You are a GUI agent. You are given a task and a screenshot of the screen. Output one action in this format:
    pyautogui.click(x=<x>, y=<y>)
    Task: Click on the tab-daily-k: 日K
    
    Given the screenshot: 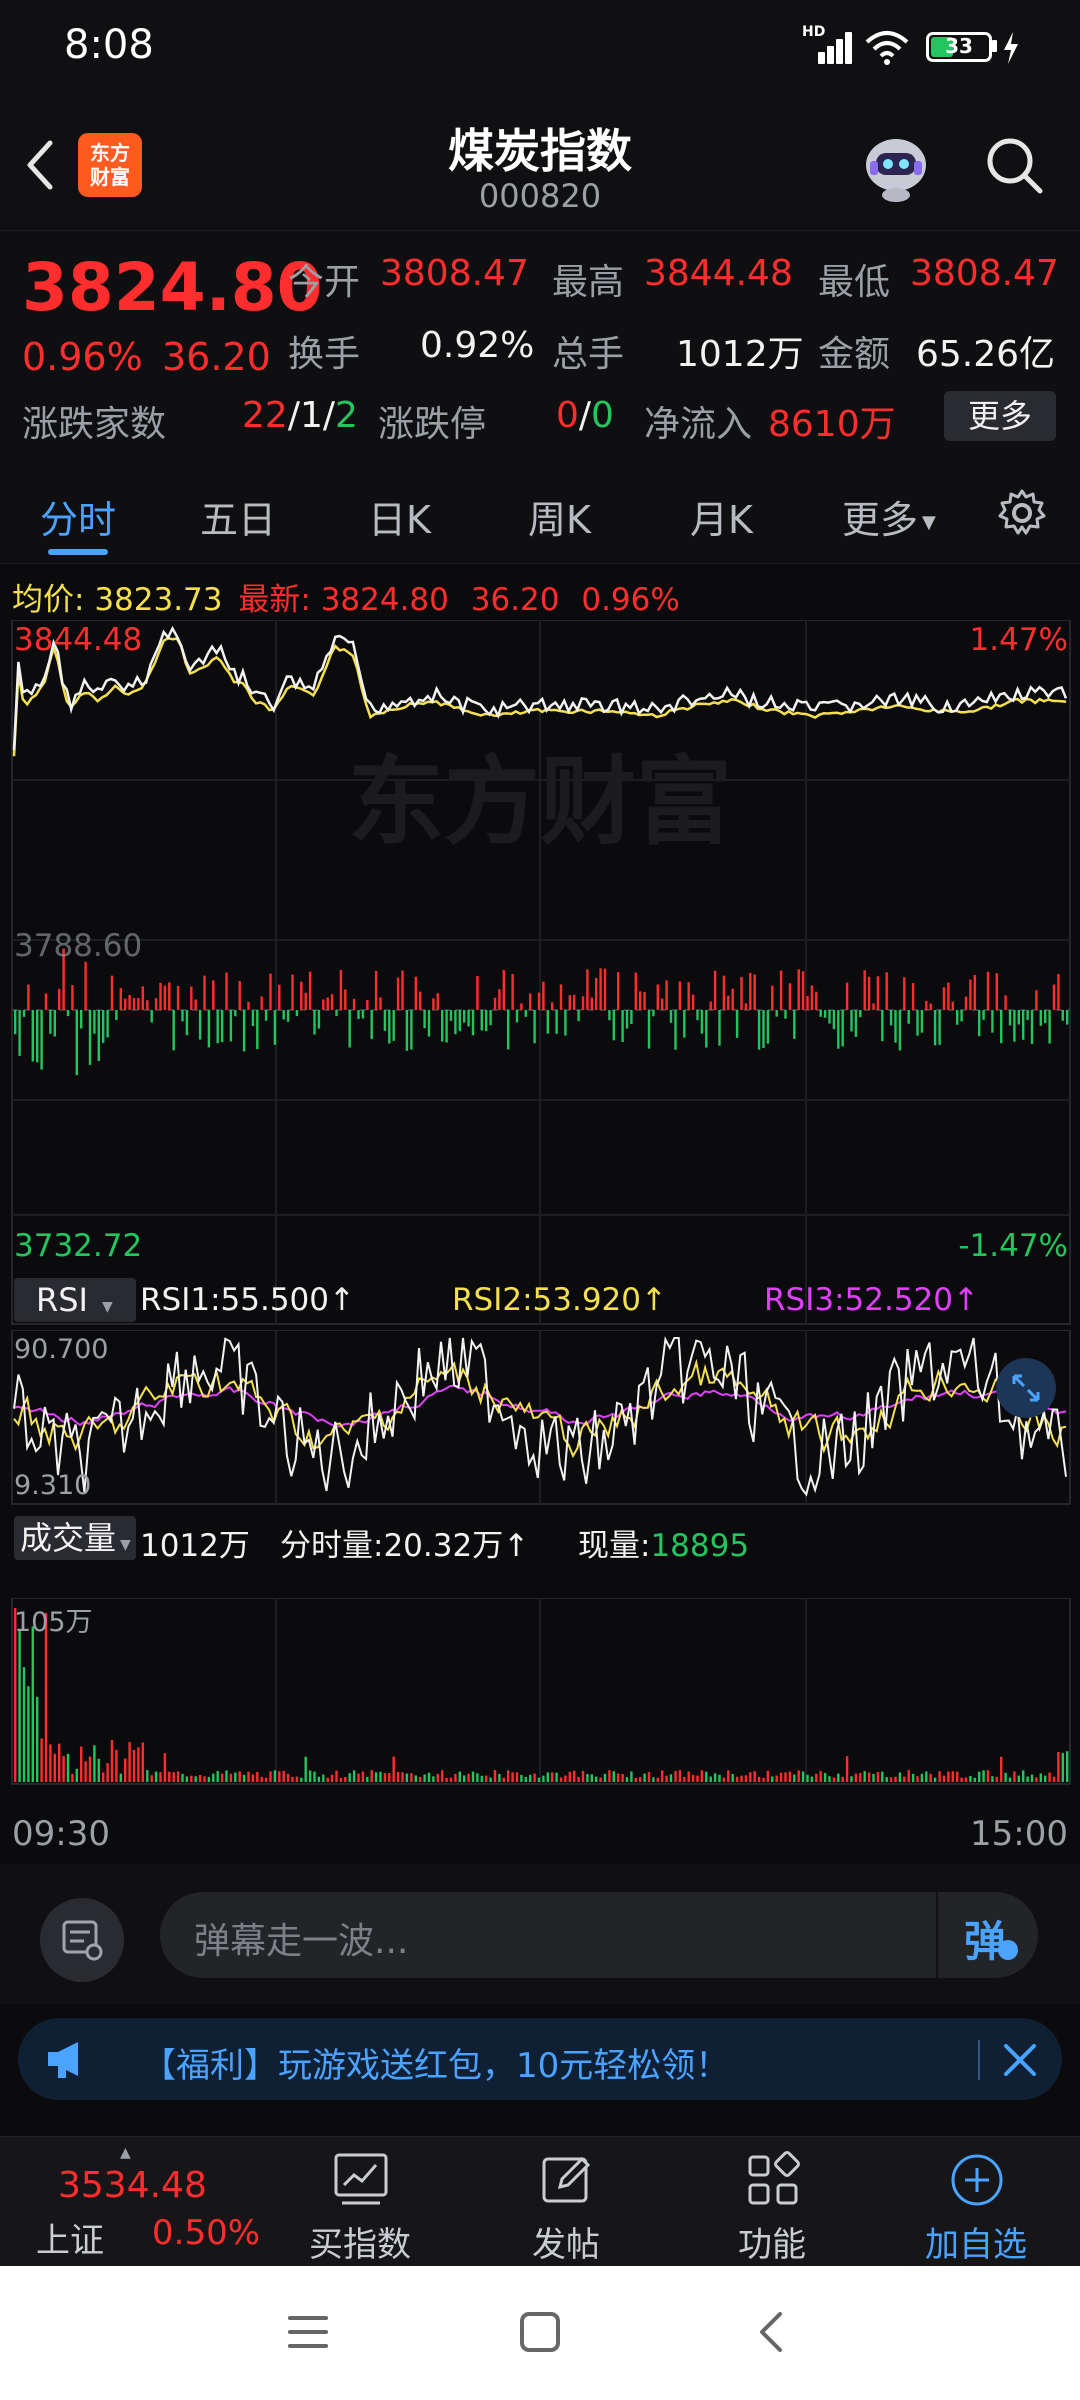 What is the action you would take?
    pyautogui.click(x=399, y=516)
    